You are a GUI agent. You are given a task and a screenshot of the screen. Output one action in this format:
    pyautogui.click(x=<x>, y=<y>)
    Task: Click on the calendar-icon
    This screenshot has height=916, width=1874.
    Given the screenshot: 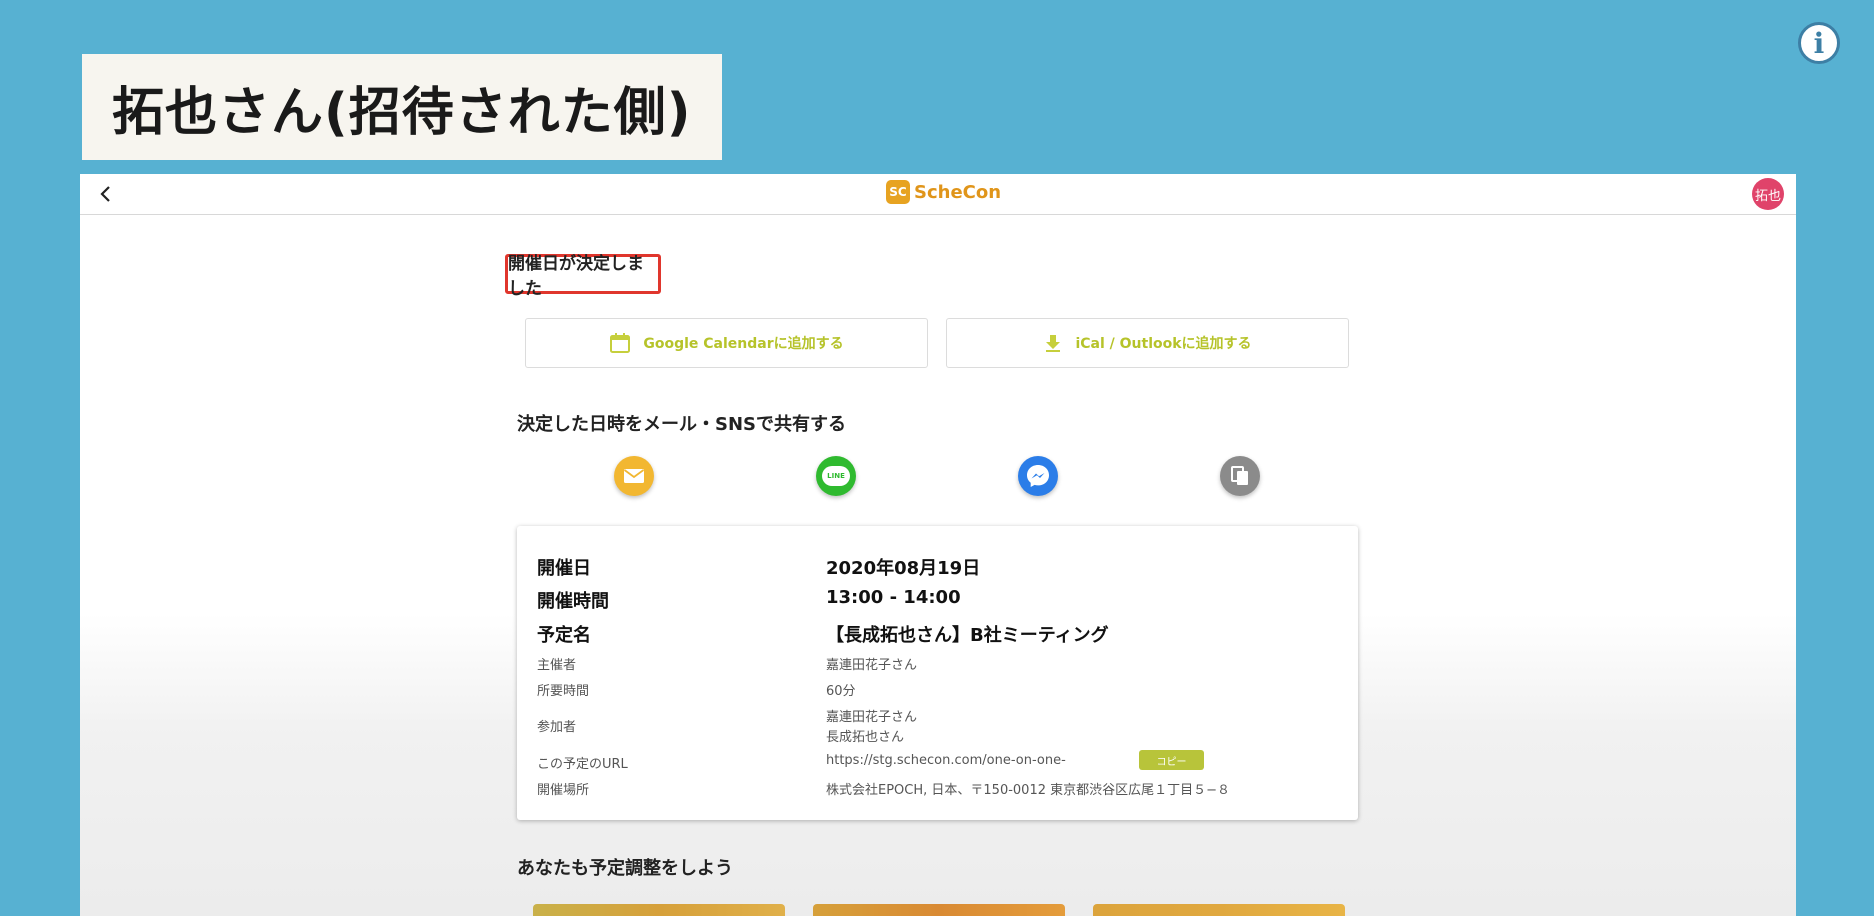 What is the action you would take?
    pyautogui.click(x=620, y=343)
    